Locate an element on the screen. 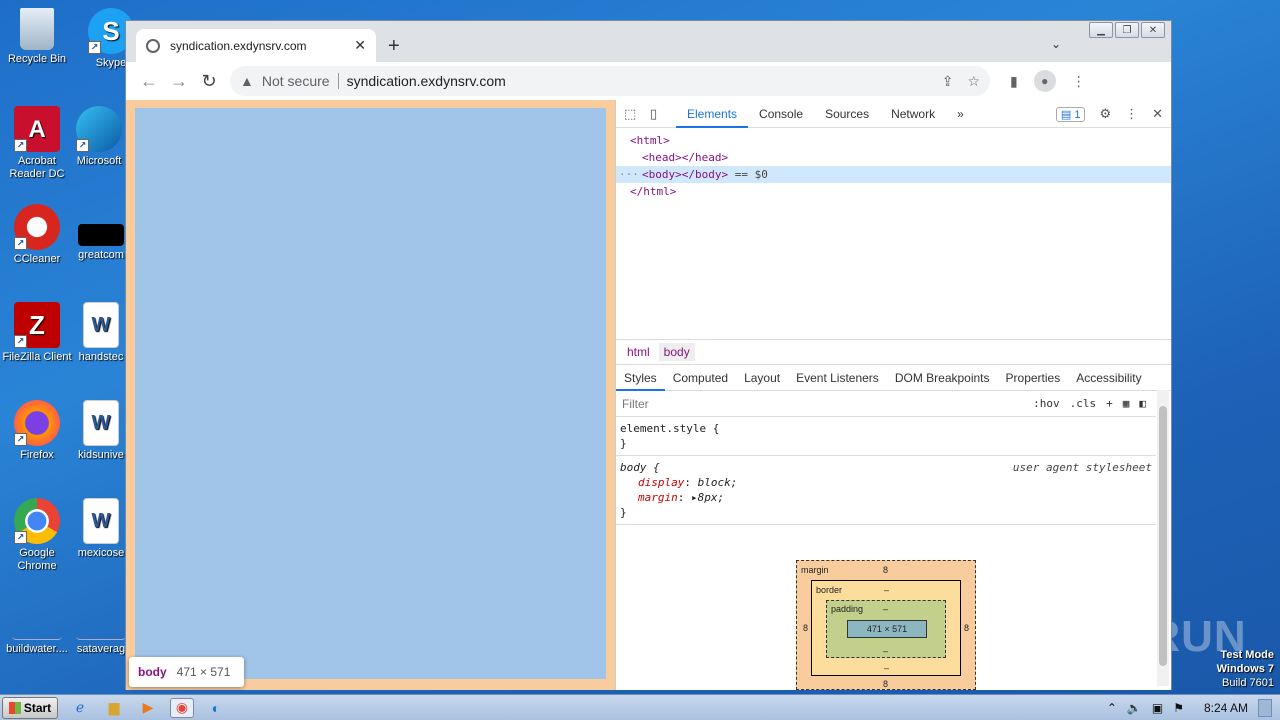 The width and height of the screenshot is (1280, 720). desktop-icon-ccleaner: ↗ CCleaner is located at coordinates (37, 235).